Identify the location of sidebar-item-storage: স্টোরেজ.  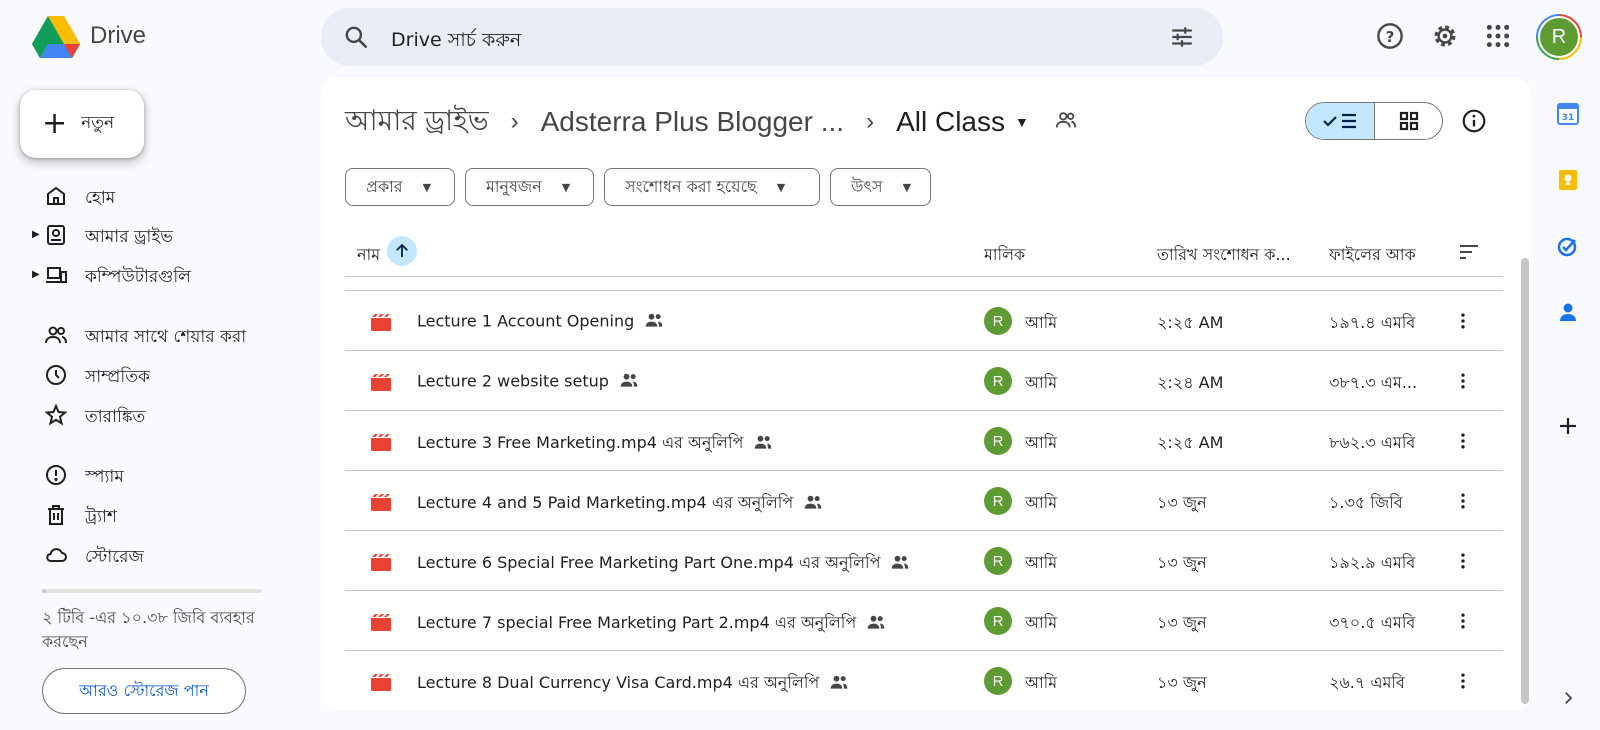
(150, 555).